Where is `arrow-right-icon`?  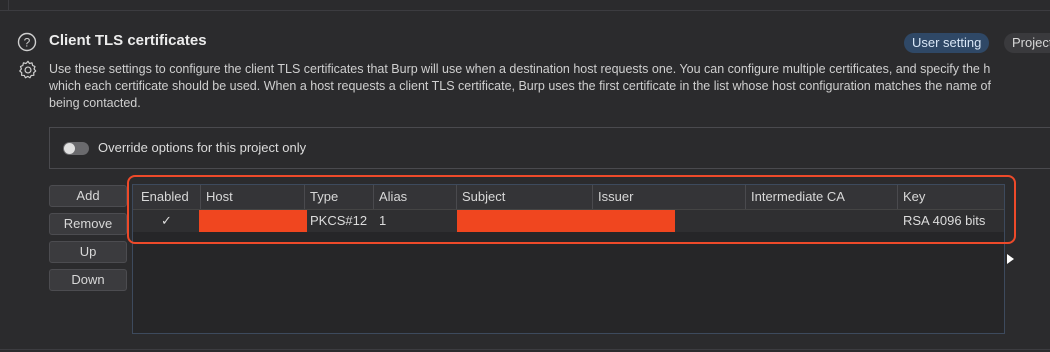 arrow-right-icon is located at coordinates (1010, 259).